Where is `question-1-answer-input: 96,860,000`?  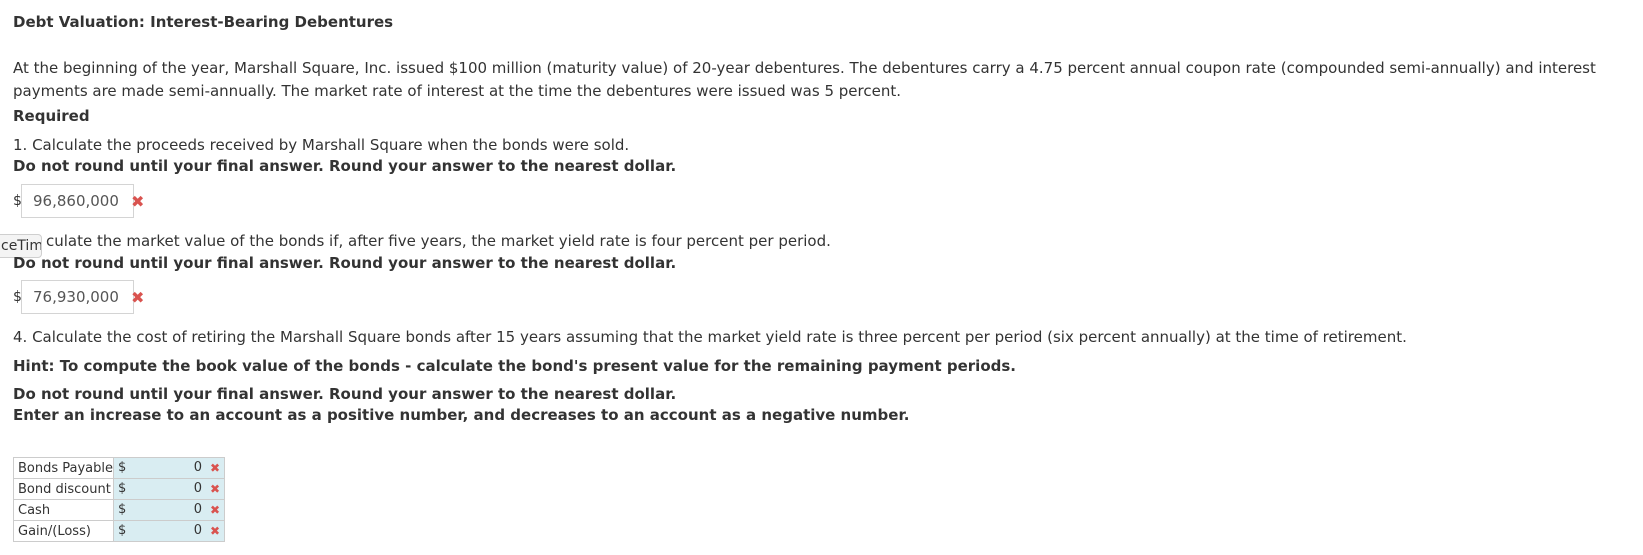
question-1-answer-input: 96,860,000 is located at coordinates (77, 201).